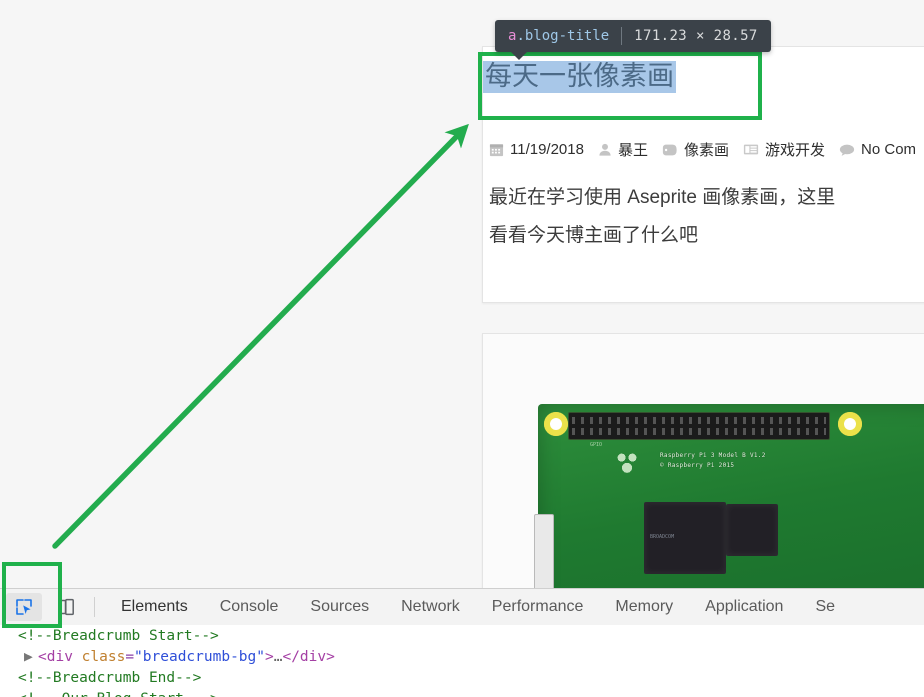 The width and height of the screenshot is (924, 697). What do you see at coordinates (633, 149) in the screenshot?
I see `meta-author-text: 暴王` at bounding box center [633, 149].